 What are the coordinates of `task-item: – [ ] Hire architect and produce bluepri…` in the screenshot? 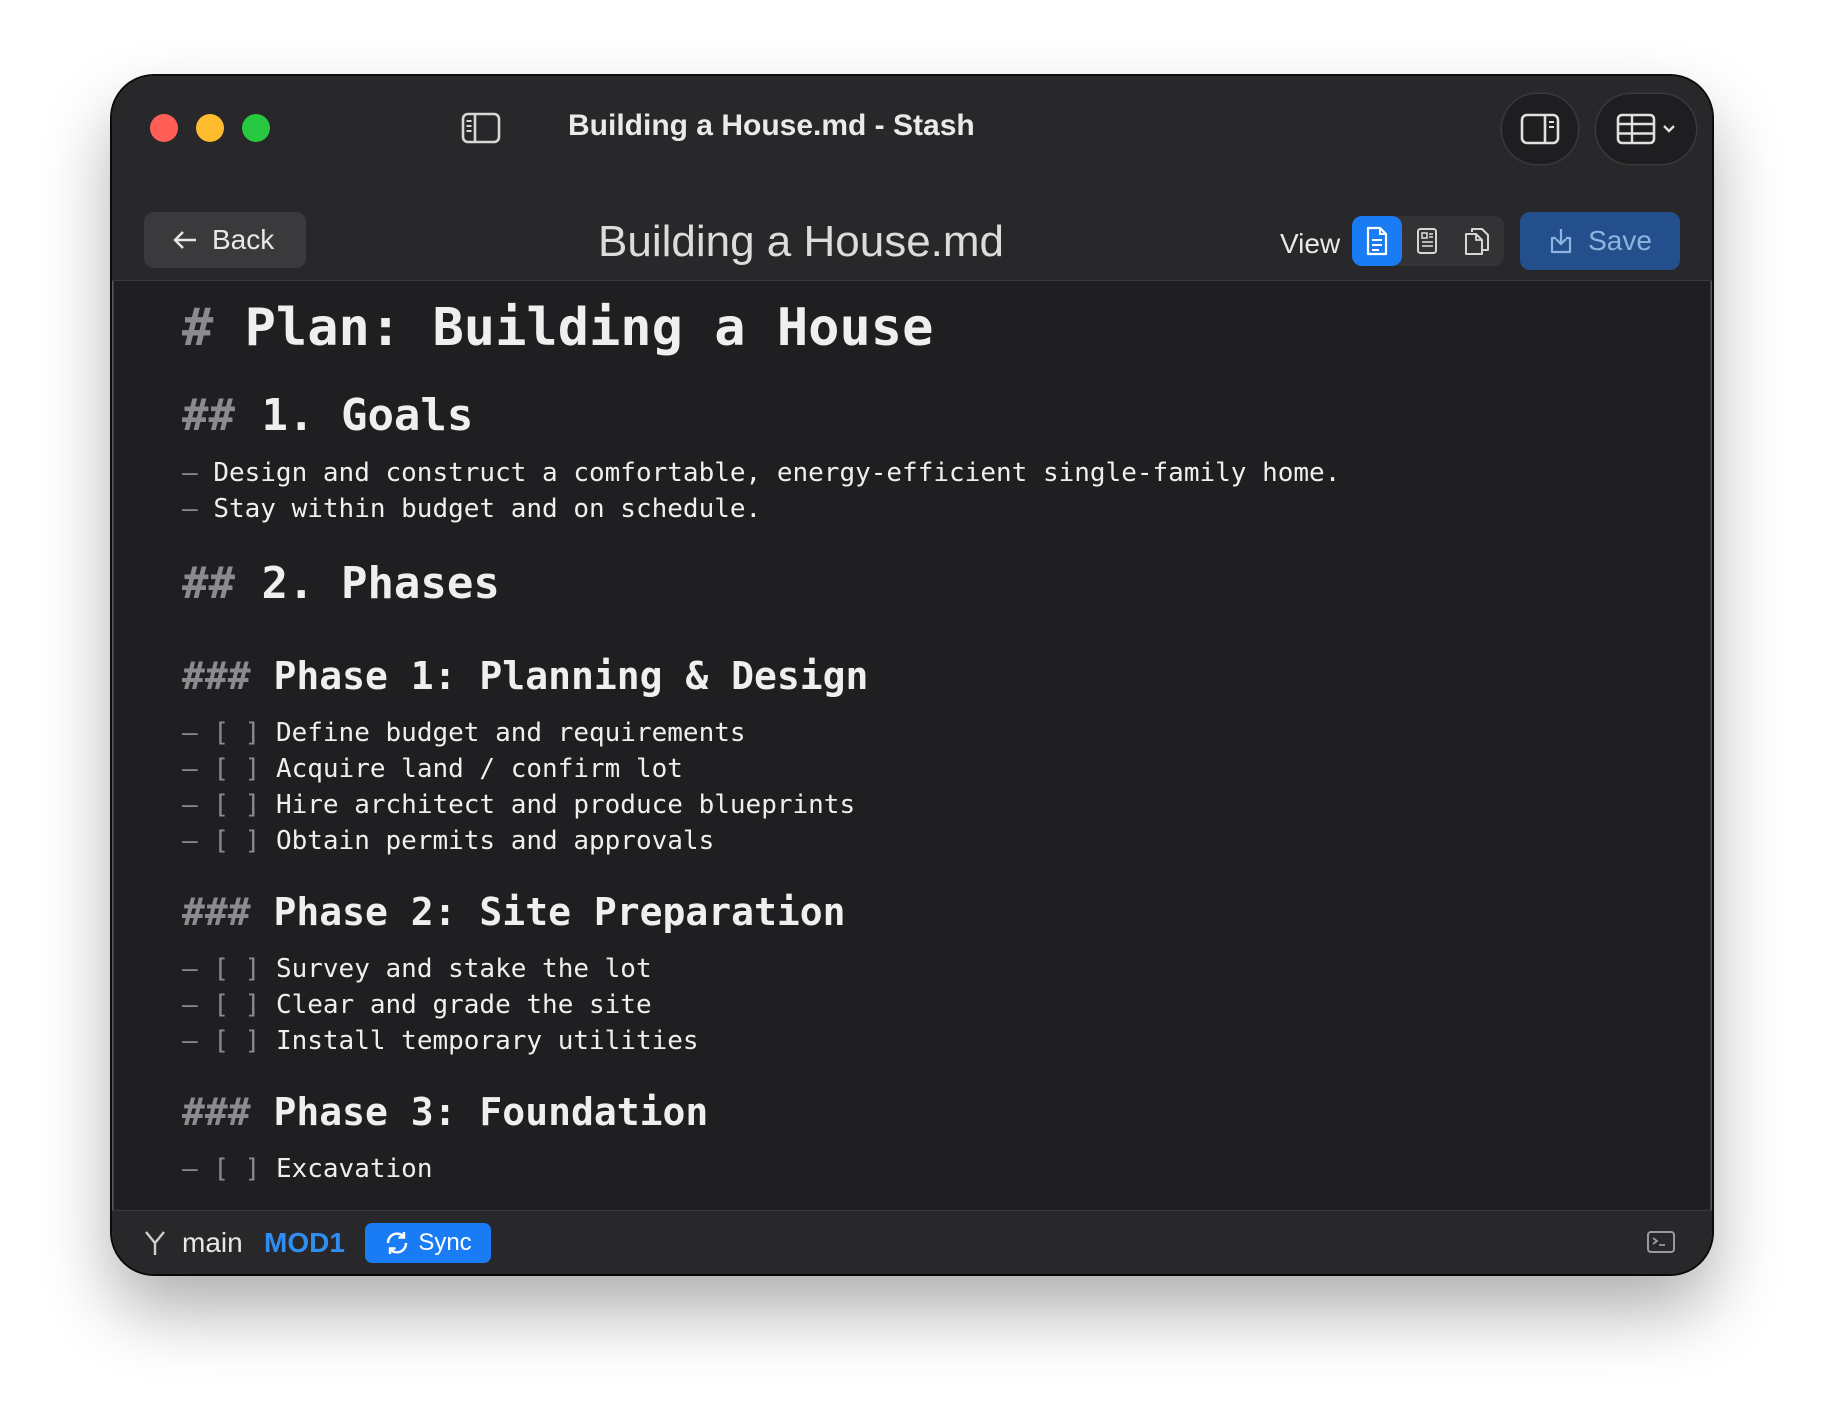 It's located at (518, 805).